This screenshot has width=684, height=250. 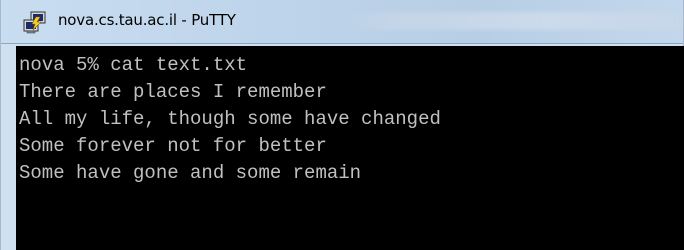 What do you see at coordinates (35, 23) in the screenshot?
I see `putty-icon` at bounding box center [35, 23].